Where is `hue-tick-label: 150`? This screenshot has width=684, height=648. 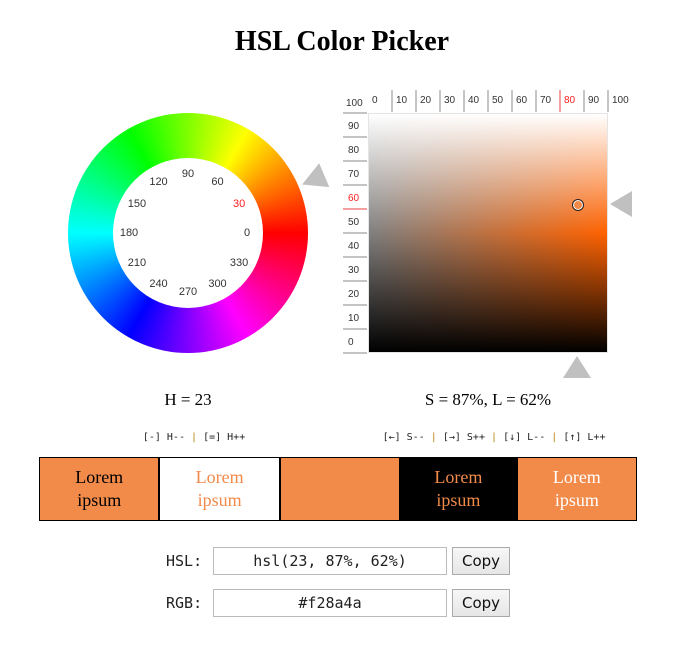
hue-tick-label: 150 is located at coordinates (137, 203).